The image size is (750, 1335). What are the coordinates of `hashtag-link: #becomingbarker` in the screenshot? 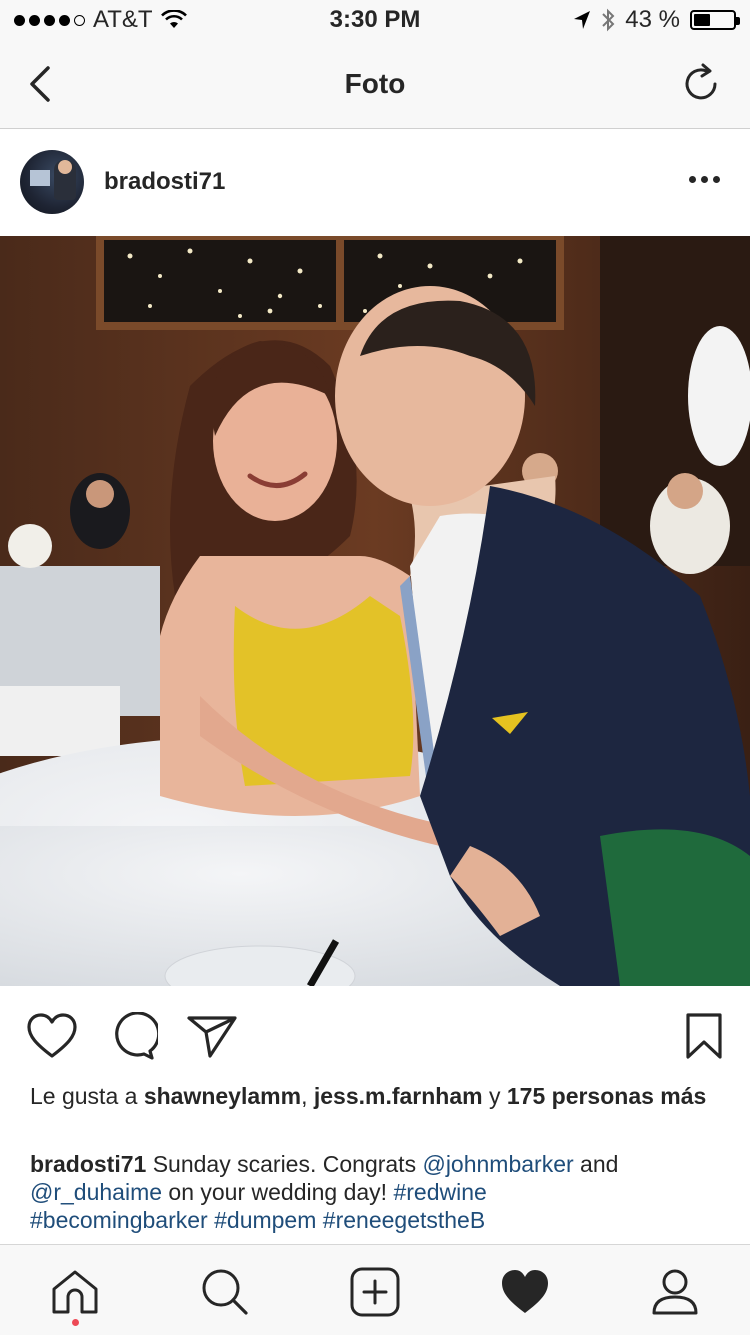 It's located at (119, 1220).